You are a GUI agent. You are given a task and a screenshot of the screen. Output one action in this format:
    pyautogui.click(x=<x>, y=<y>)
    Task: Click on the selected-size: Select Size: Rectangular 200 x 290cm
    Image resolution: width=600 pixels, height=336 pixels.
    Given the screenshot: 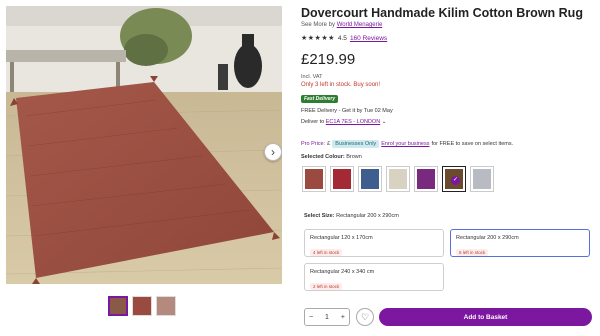 What is the action you would take?
    pyautogui.click(x=351, y=216)
    